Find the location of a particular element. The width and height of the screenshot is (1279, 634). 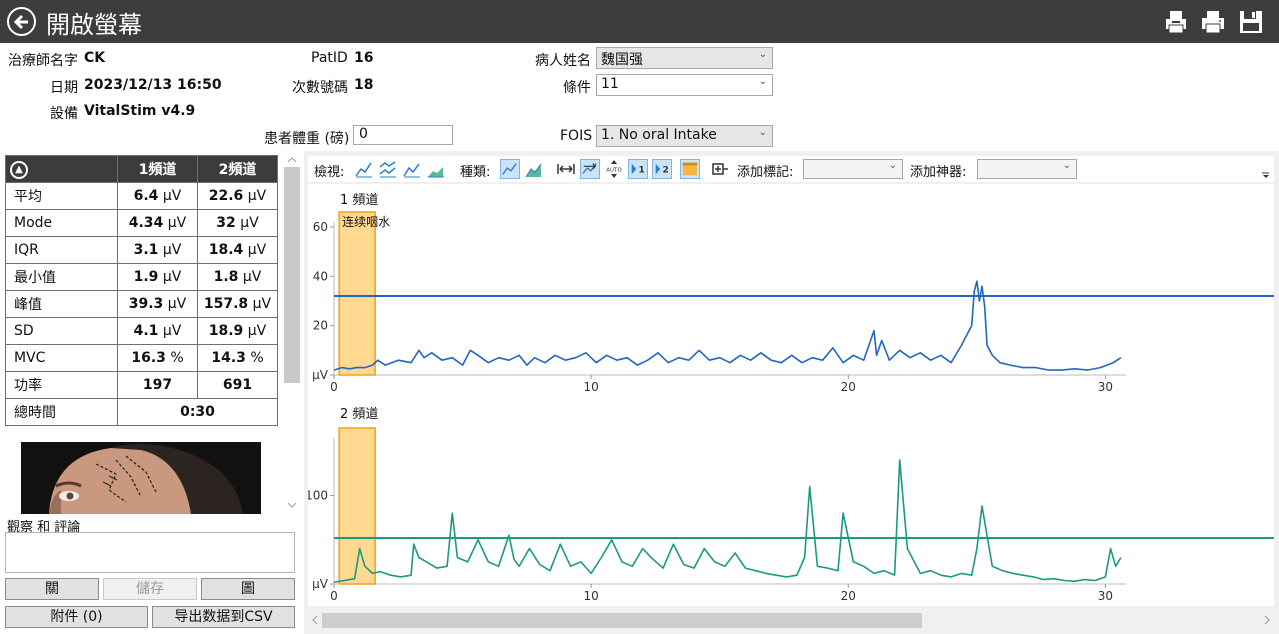

attachments-button: 附件 (0) is located at coordinates (76, 617).